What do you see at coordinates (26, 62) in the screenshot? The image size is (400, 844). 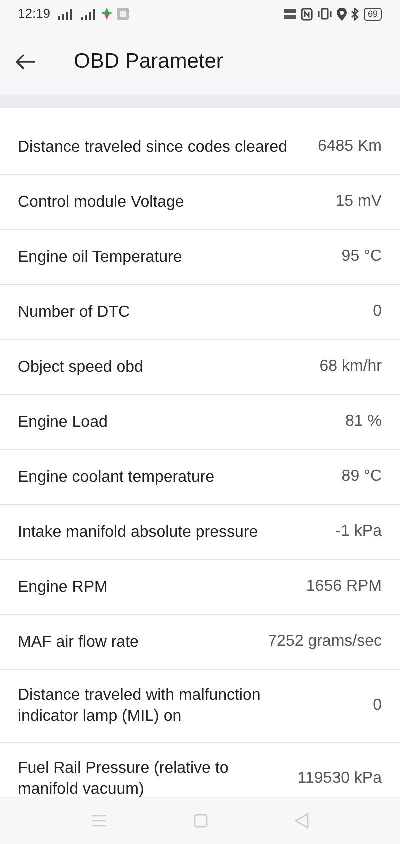 I see `back-arrow-icon` at bounding box center [26, 62].